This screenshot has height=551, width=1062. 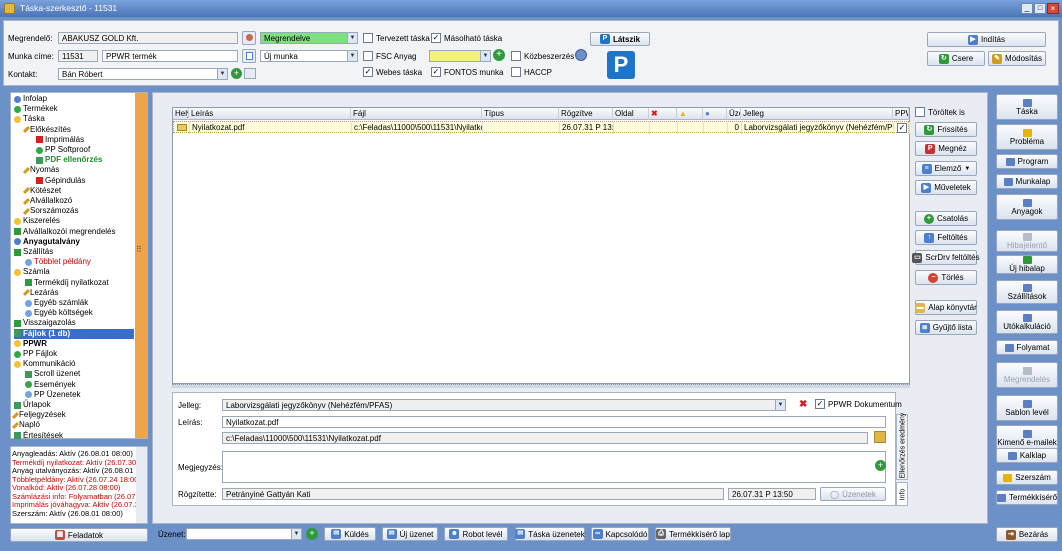 I want to click on close-window-button: ×, so click(x=1053, y=8).